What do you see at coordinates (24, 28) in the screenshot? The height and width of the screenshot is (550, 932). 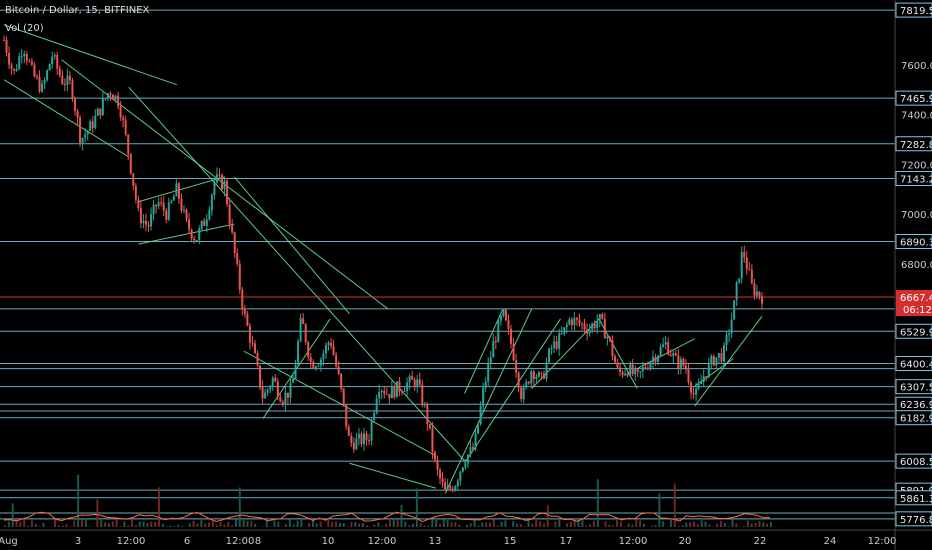 I see `volume-indicator-label: Vol (20)` at bounding box center [24, 28].